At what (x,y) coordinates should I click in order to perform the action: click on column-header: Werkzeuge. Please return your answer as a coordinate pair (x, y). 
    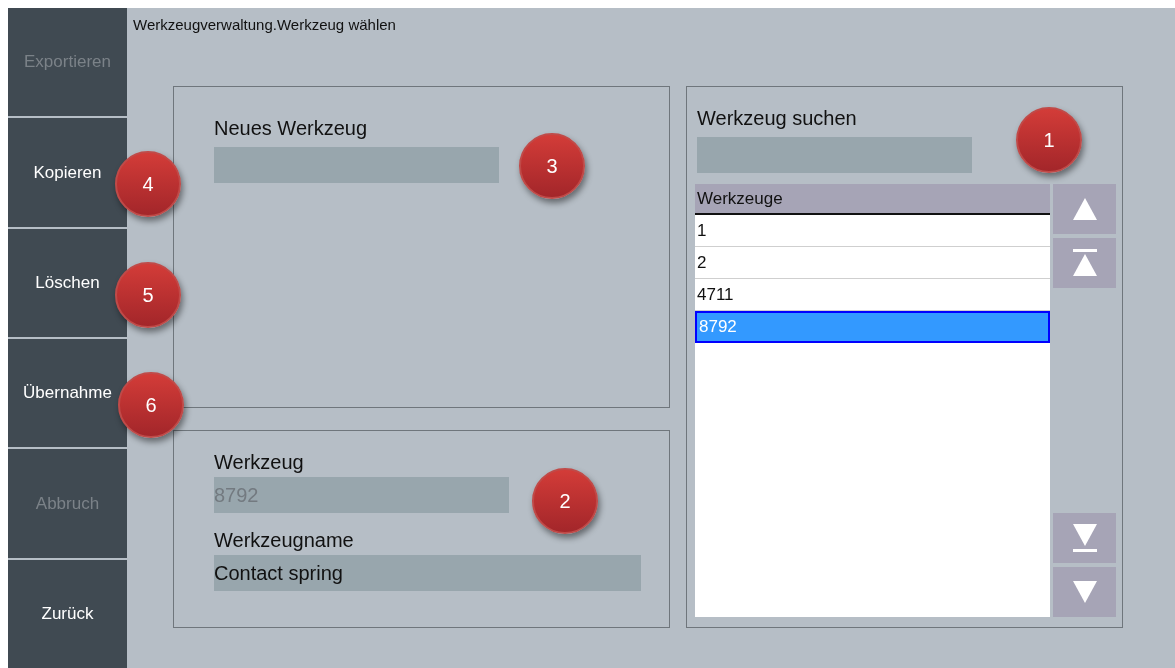
    Looking at the image, I should click on (872, 199).